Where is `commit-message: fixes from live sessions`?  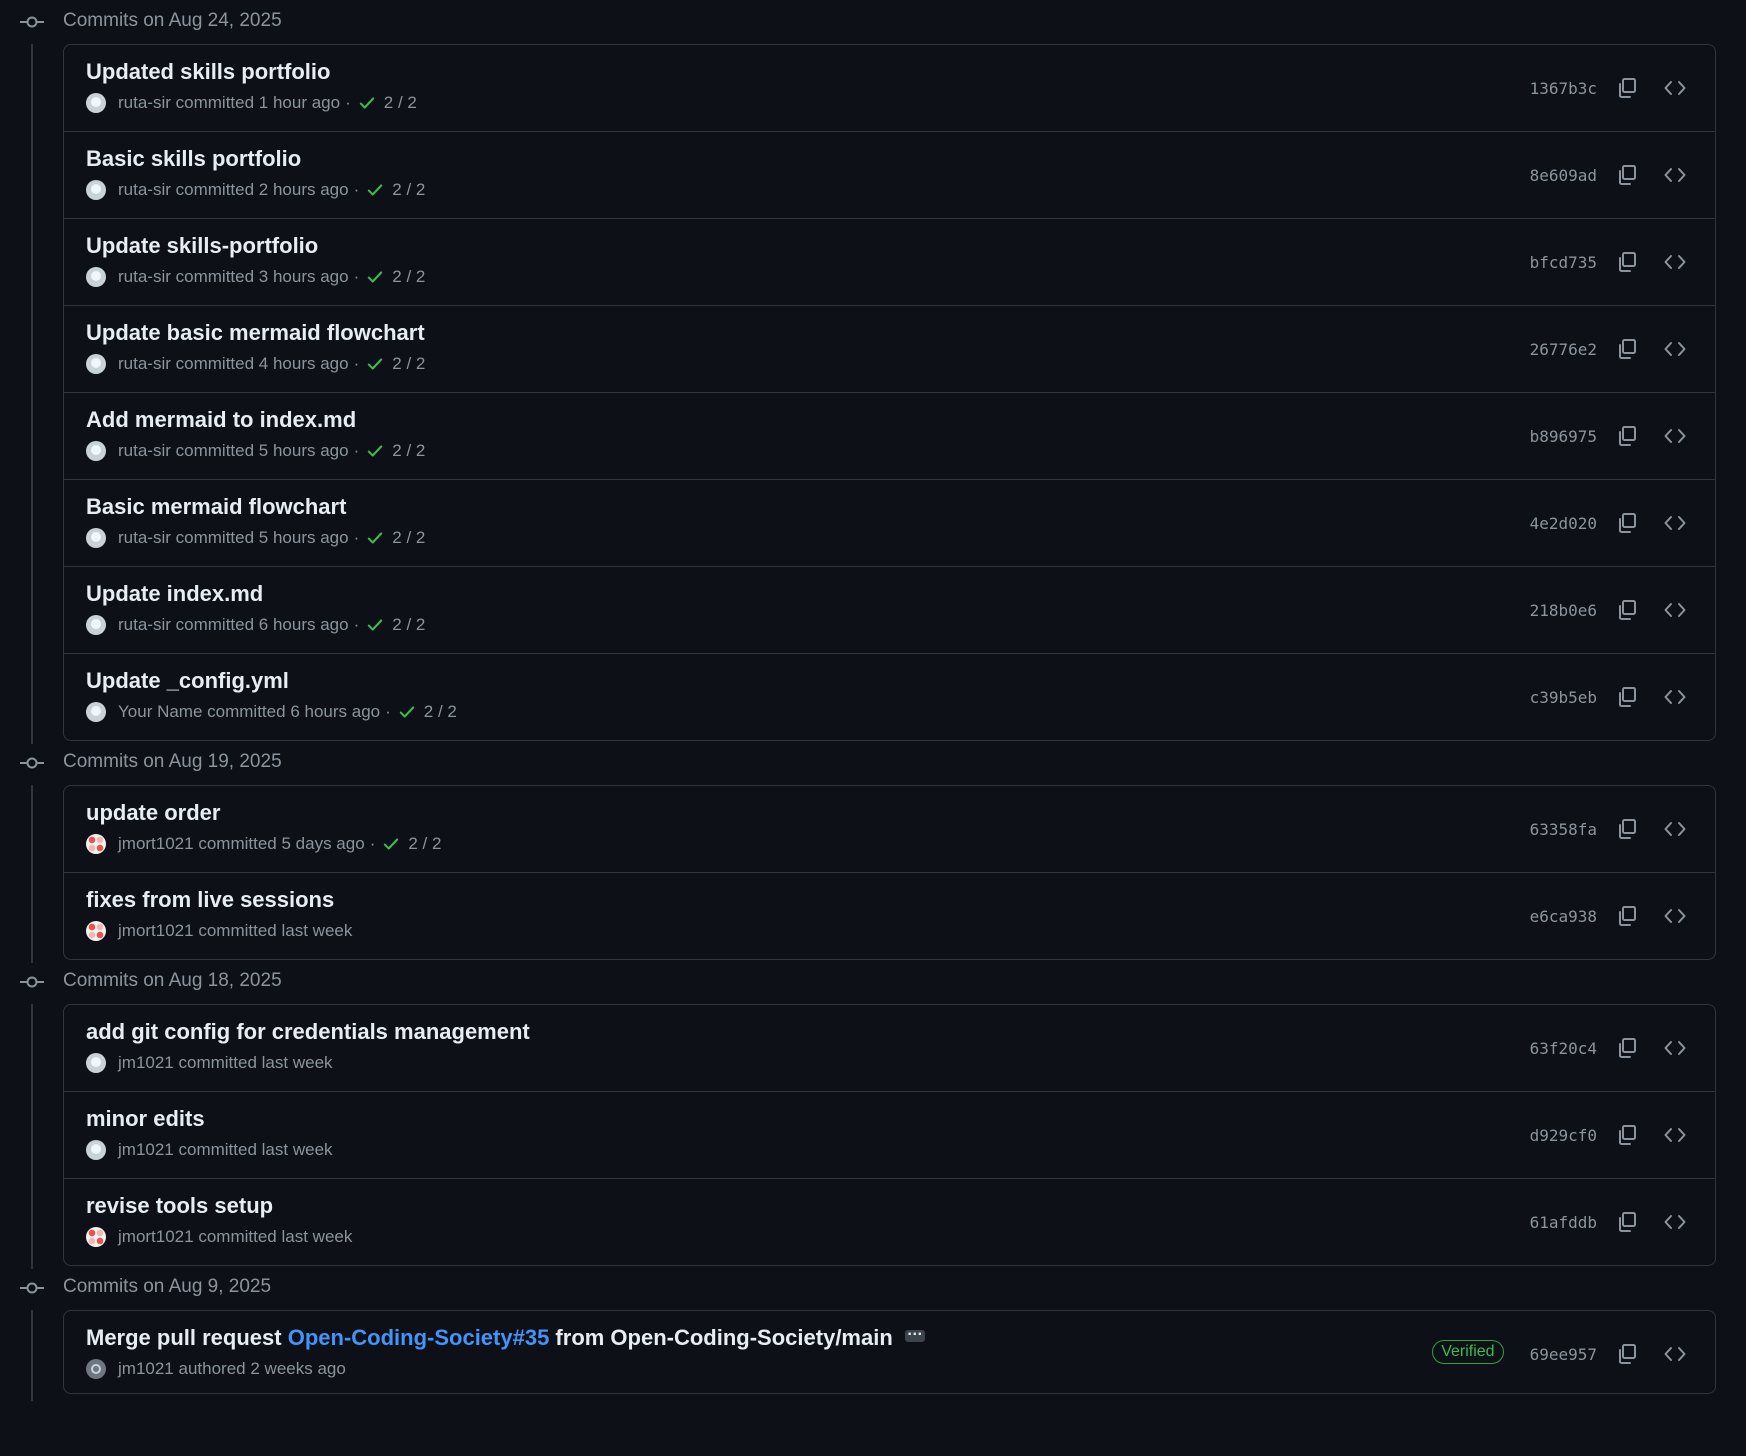
commit-message: fixes from live sessions is located at coordinates (210, 900).